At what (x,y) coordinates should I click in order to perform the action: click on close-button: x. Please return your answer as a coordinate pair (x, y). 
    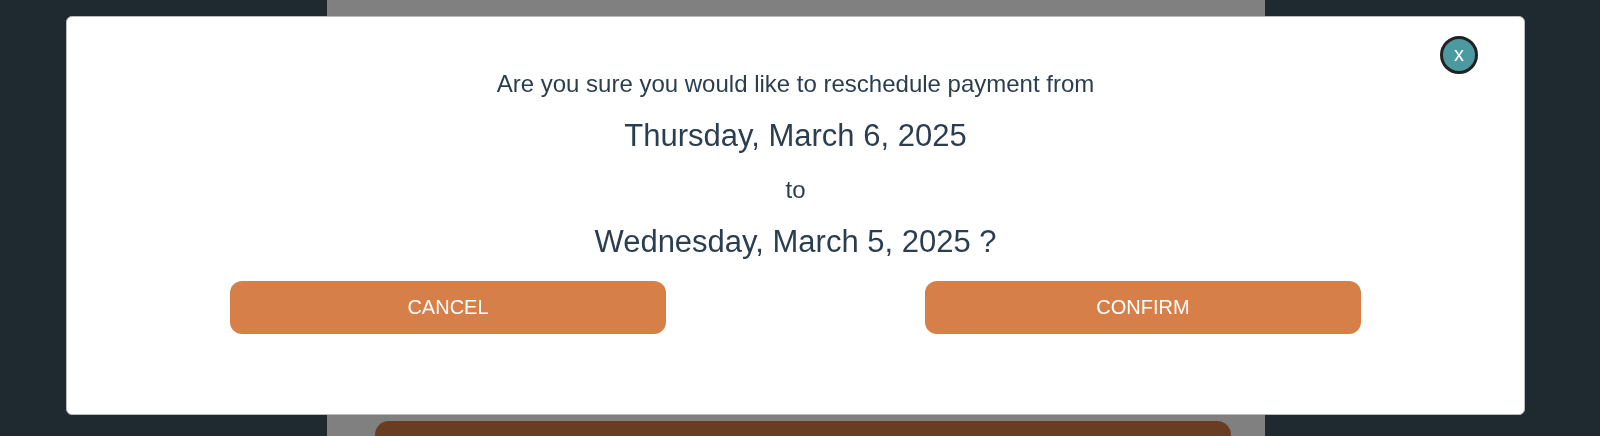
    Looking at the image, I should click on (1459, 55).